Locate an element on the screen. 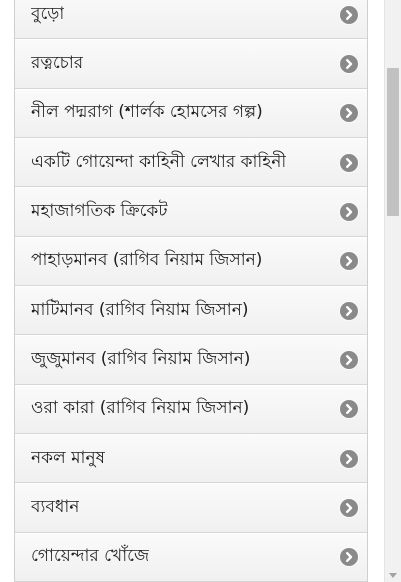 The width and height of the screenshot is (401, 582). list-item-label: ওরা কারা (রাগিব নিয়াম জিসান) is located at coordinates (140, 408).